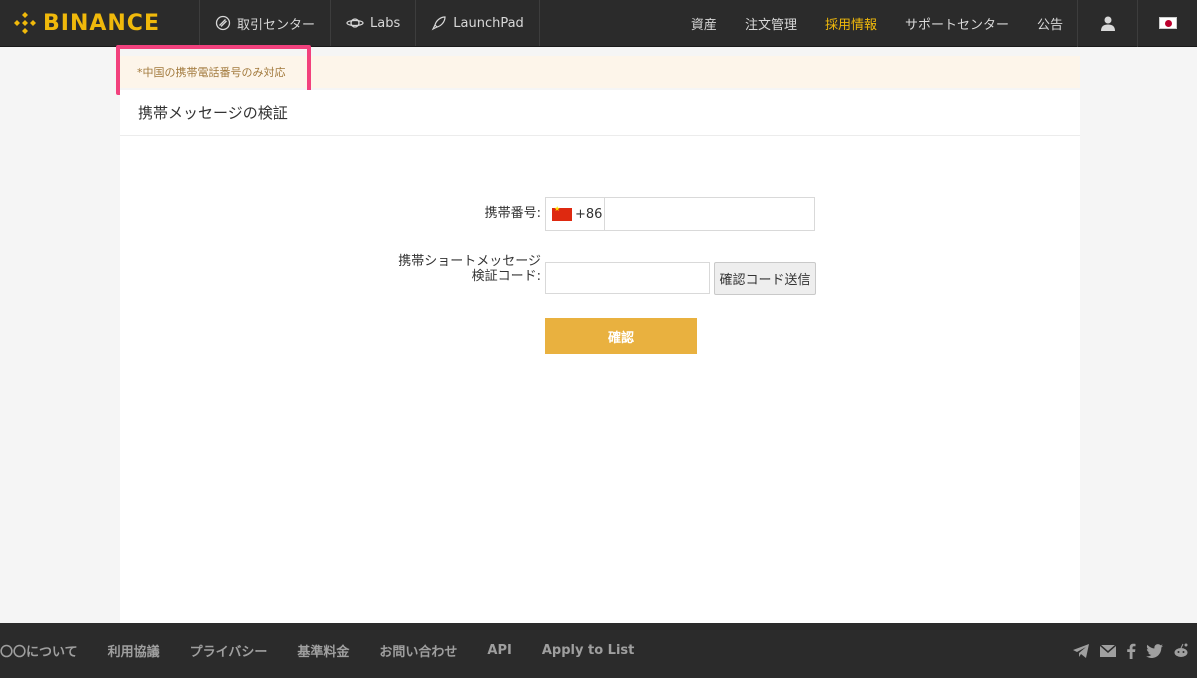 The image size is (1197, 678). What do you see at coordinates (600, 72) in the screenshot?
I see `notice-banner: *中国の携帯電話番号のみ対応` at bounding box center [600, 72].